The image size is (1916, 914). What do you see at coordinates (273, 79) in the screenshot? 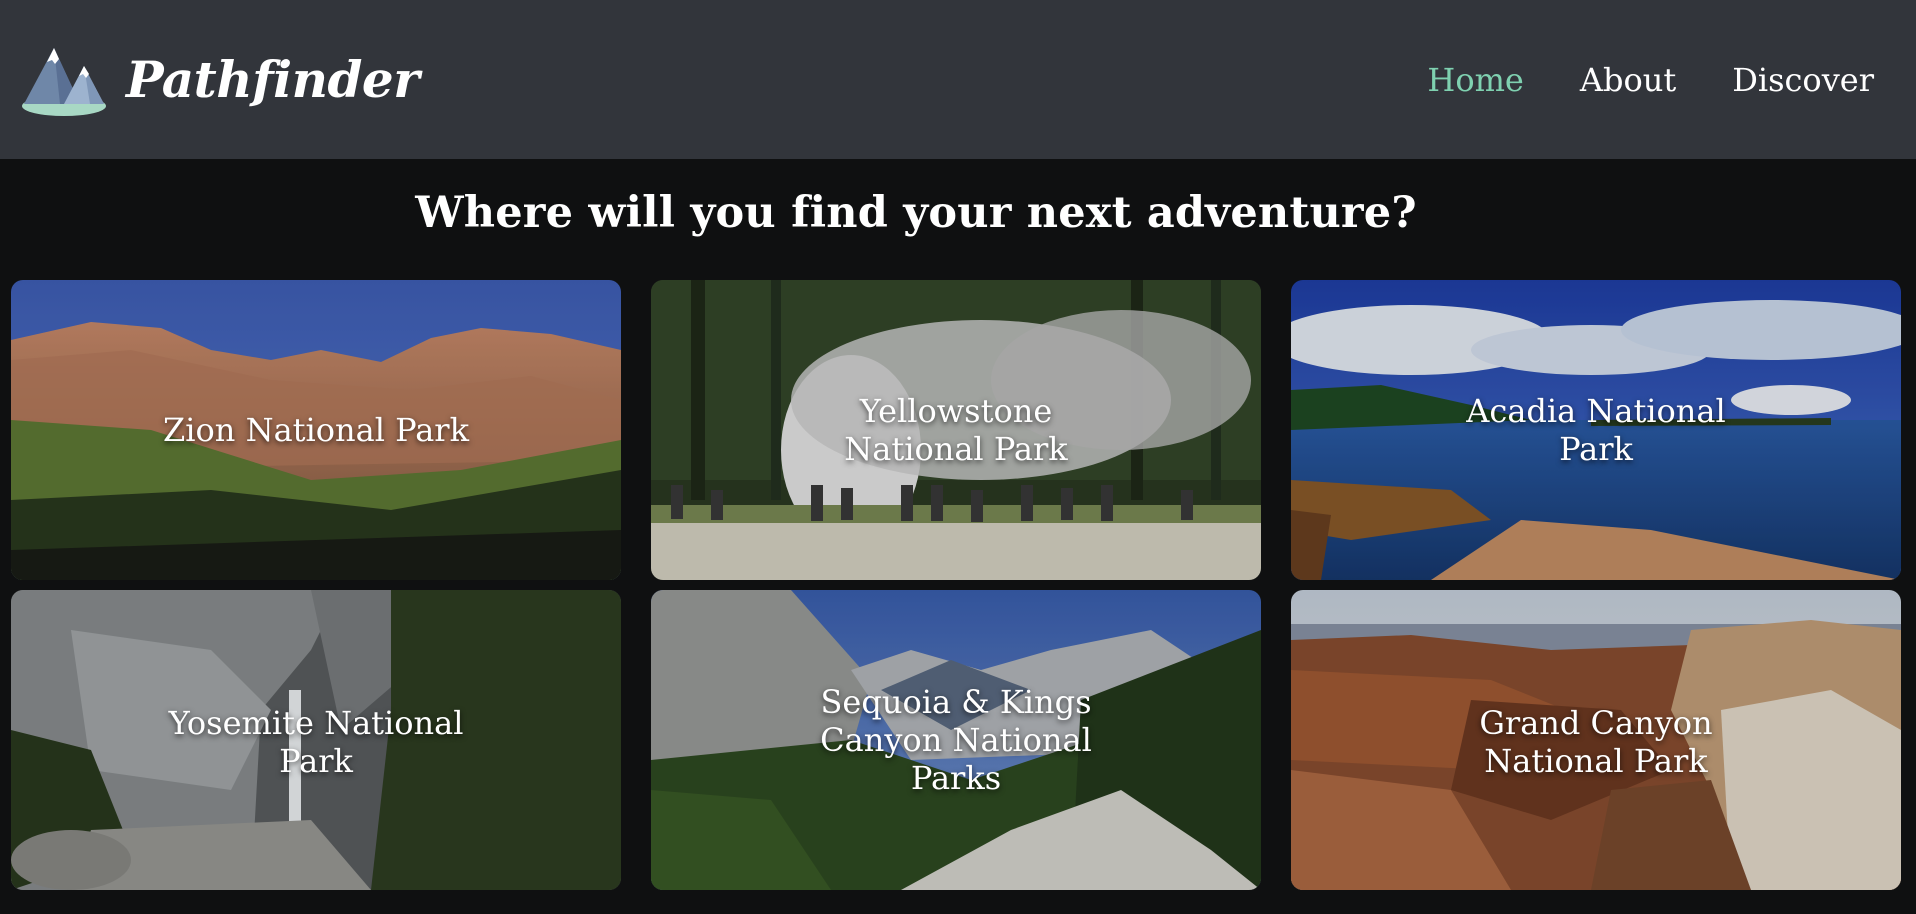
I see `brand-name: Pathfinder` at bounding box center [273, 79].